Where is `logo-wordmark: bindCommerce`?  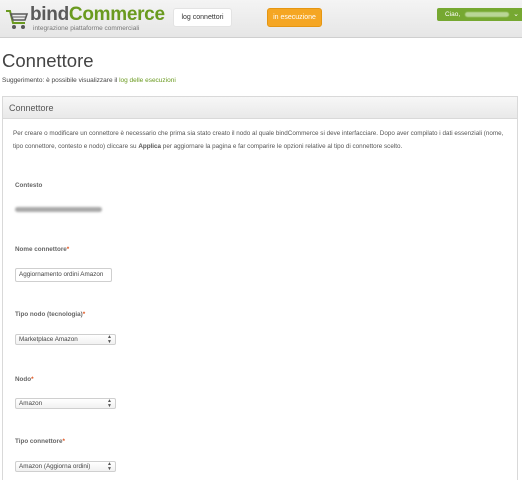
logo-wordmark: bindCommerce is located at coordinates (97, 15).